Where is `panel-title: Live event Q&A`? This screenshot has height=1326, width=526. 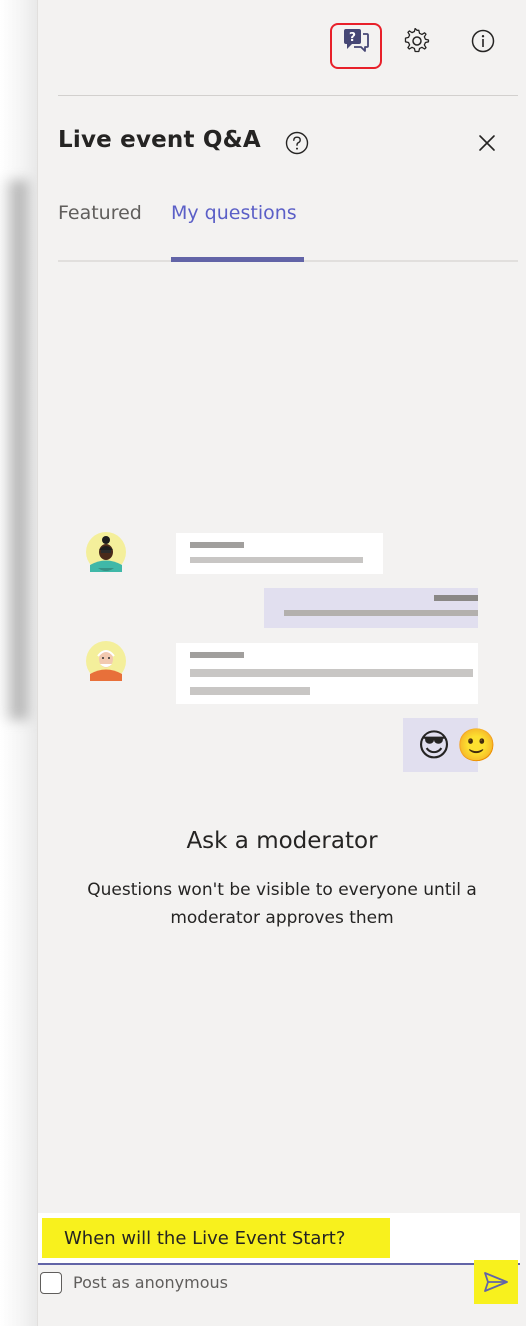 panel-title: Live event Q&A is located at coordinates (159, 140).